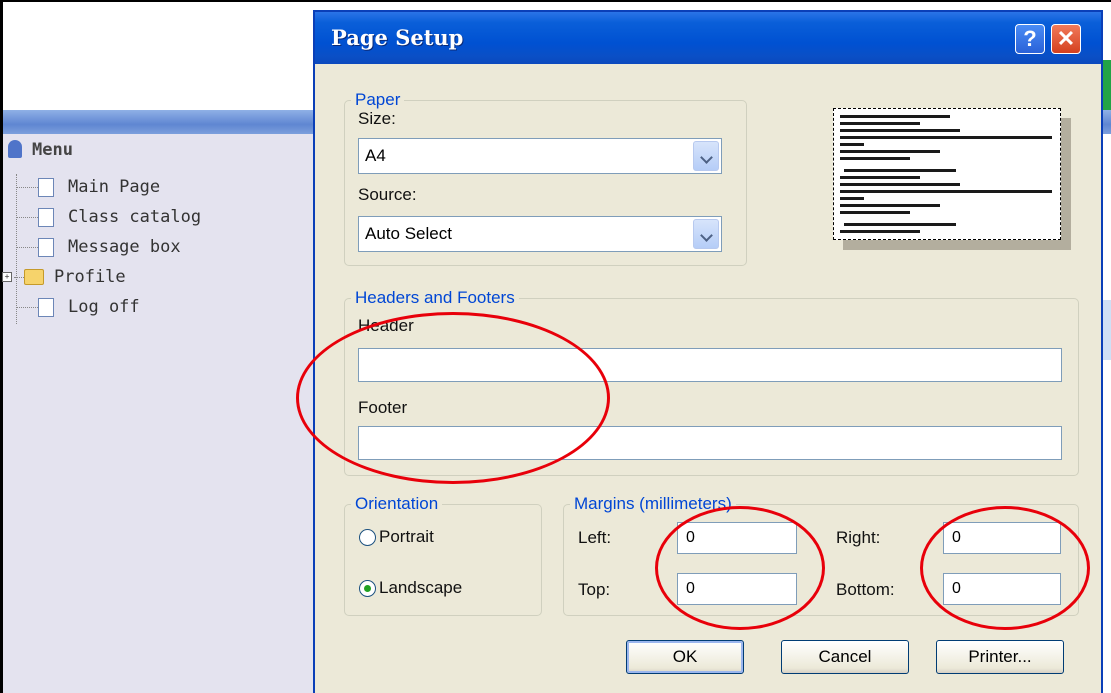  I want to click on page-preview, so click(947, 174).